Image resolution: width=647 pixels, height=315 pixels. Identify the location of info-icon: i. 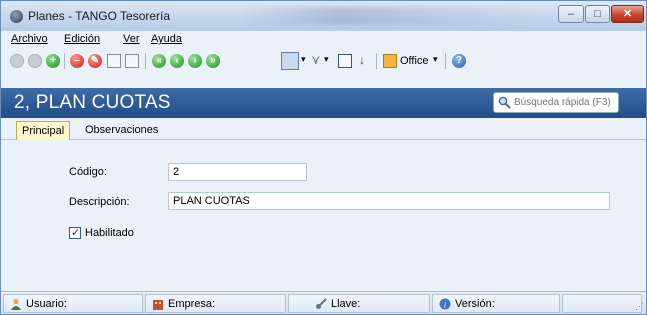
(445, 304).